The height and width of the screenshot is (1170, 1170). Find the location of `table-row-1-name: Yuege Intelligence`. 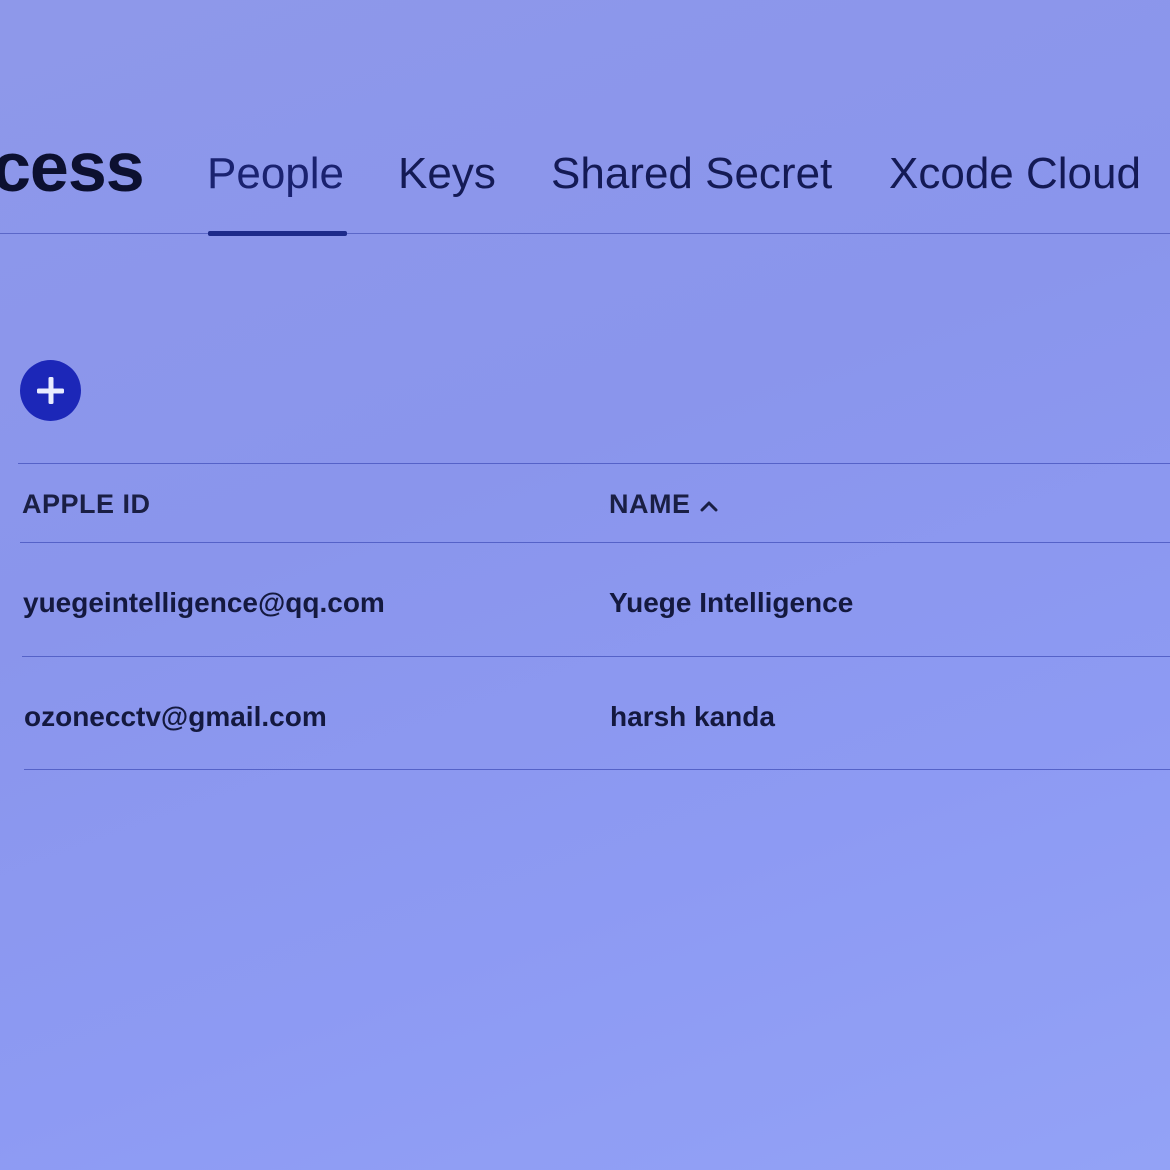

table-row-1-name: Yuege Intelligence is located at coordinates (731, 602).